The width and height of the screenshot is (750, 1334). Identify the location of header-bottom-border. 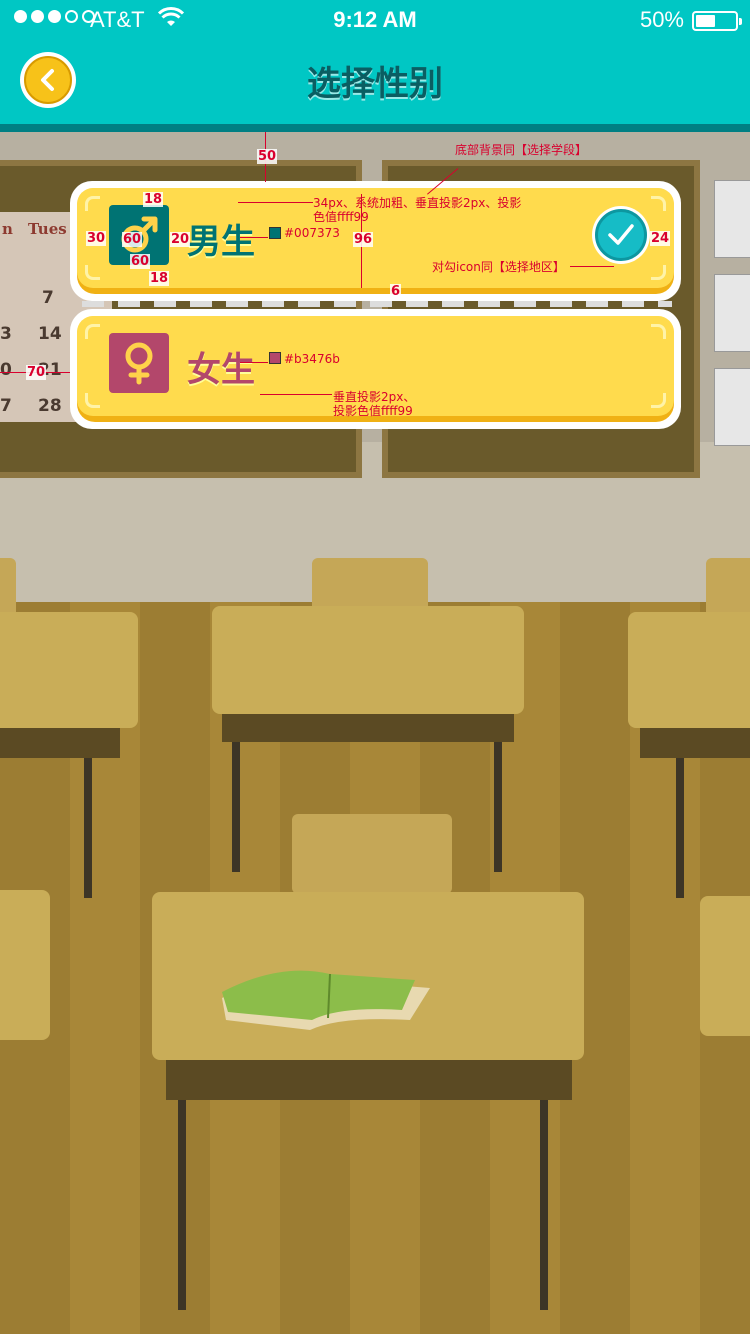
(375, 128).